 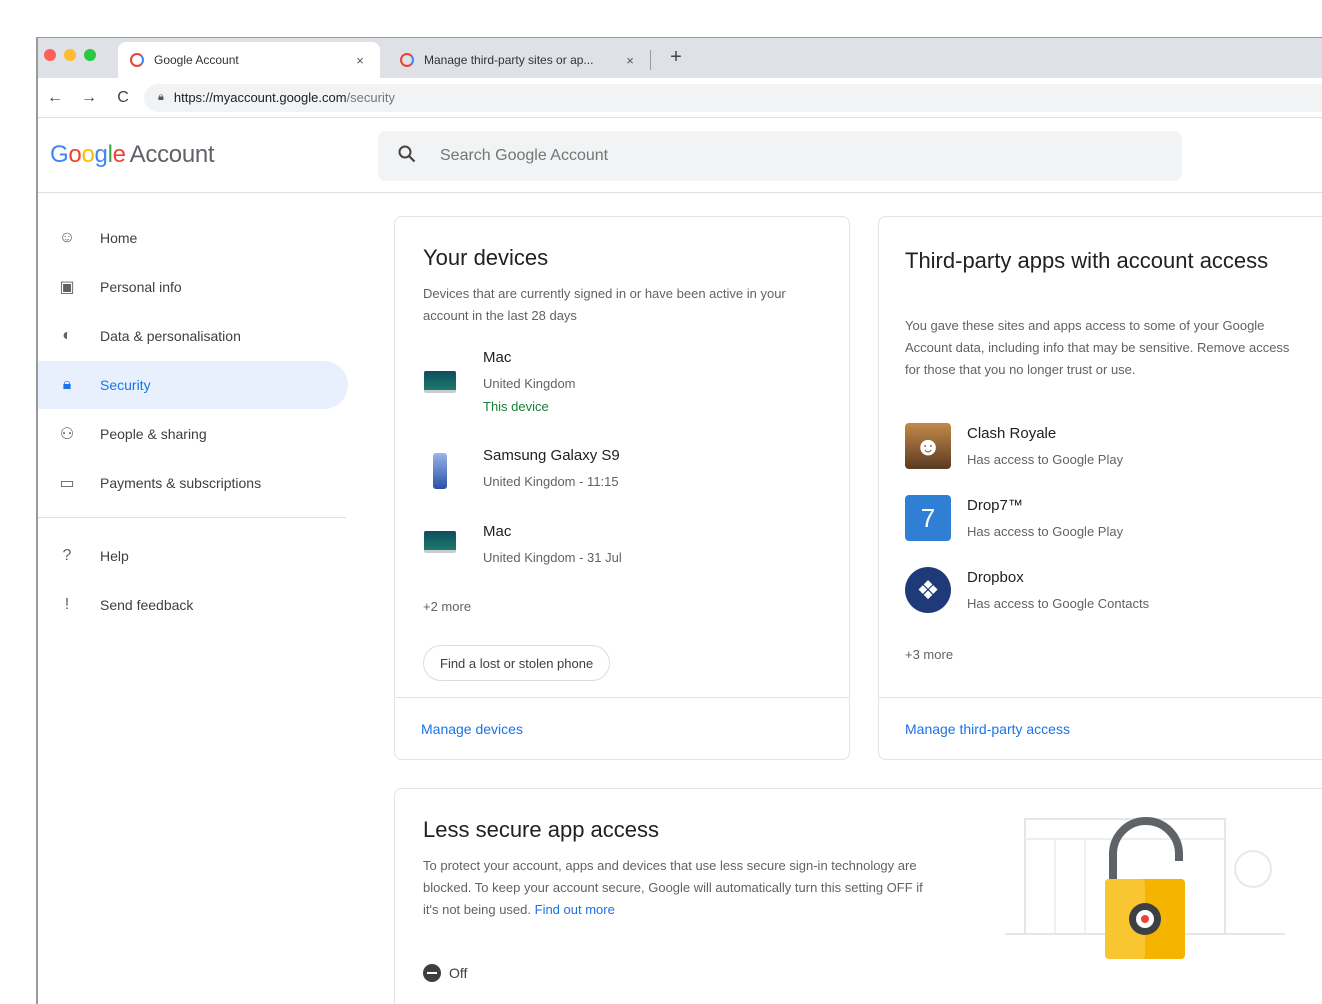 What do you see at coordinates (67, 483) in the screenshot?
I see `card-icon: ▭` at bounding box center [67, 483].